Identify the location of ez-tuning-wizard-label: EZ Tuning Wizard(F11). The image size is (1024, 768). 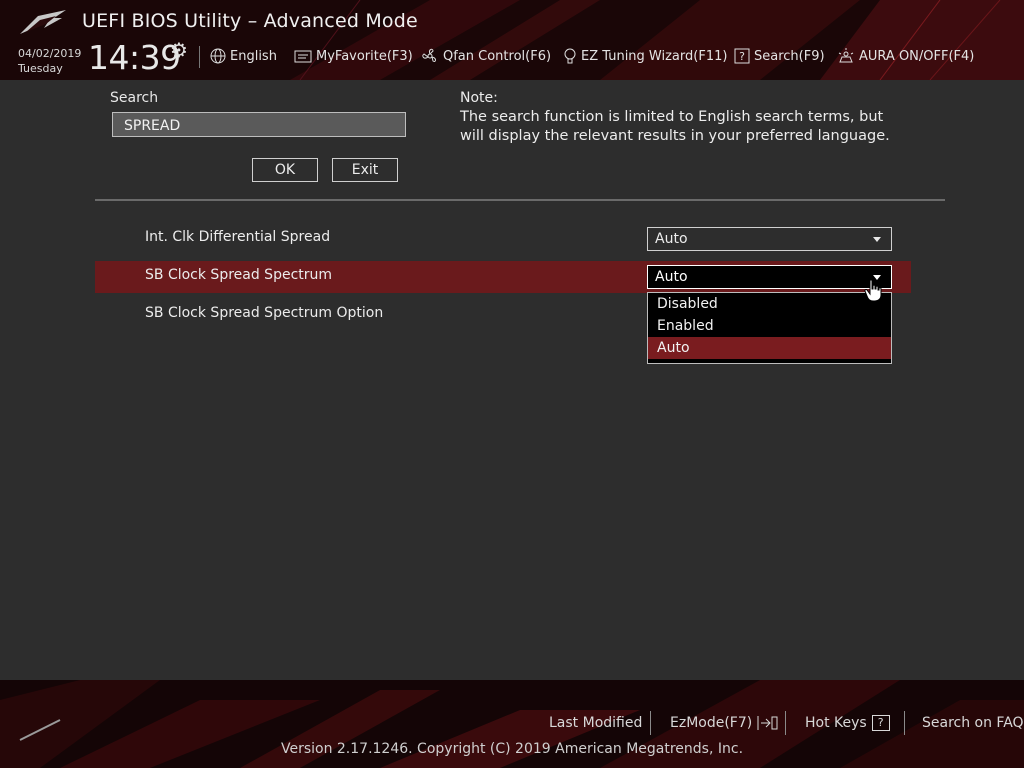
(654, 56).